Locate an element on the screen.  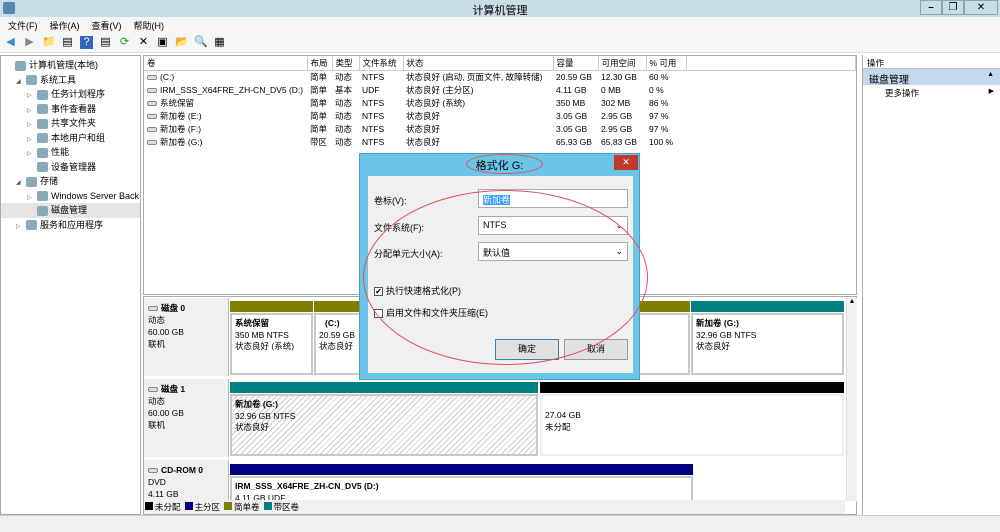
checkbox-checked: ✔ is located at coordinates (378, 292).